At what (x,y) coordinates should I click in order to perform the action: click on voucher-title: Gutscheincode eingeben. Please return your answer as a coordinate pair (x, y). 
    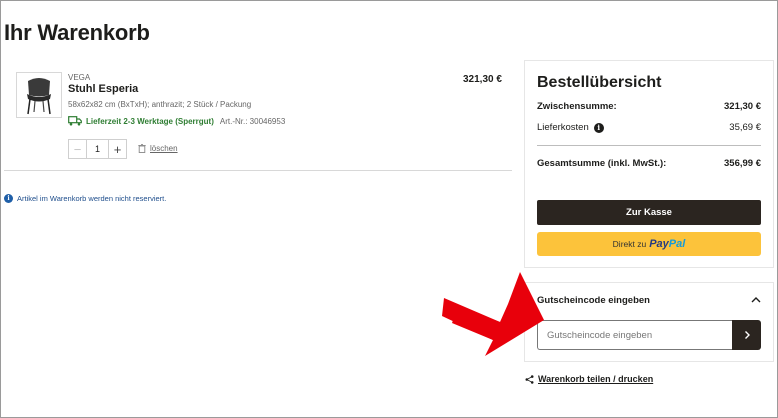
    Looking at the image, I should click on (593, 300).